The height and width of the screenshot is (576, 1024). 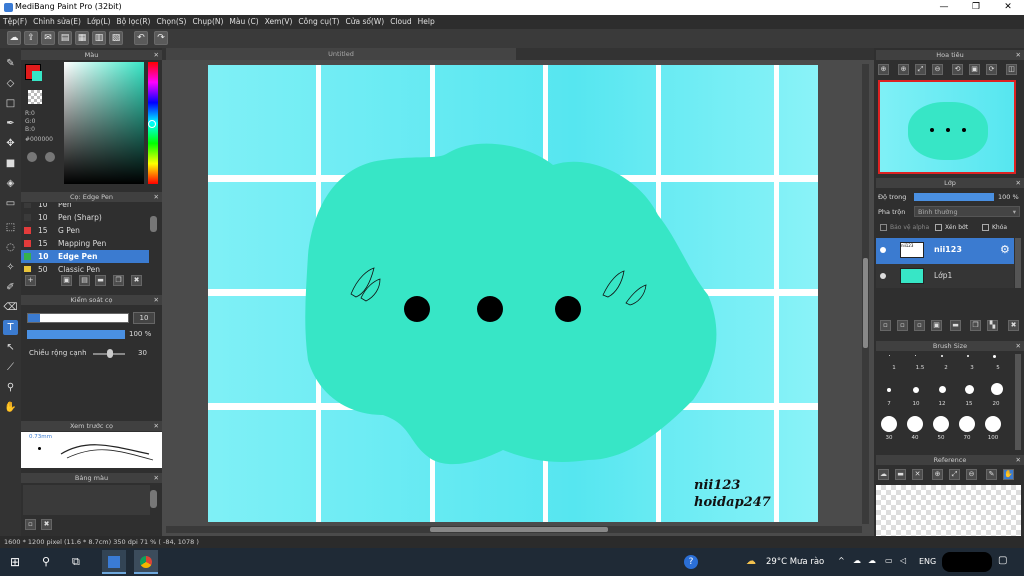 What do you see at coordinates (975, 325) in the screenshot?
I see `duplicate-icon: ❐` at bounding box center [975, 325].